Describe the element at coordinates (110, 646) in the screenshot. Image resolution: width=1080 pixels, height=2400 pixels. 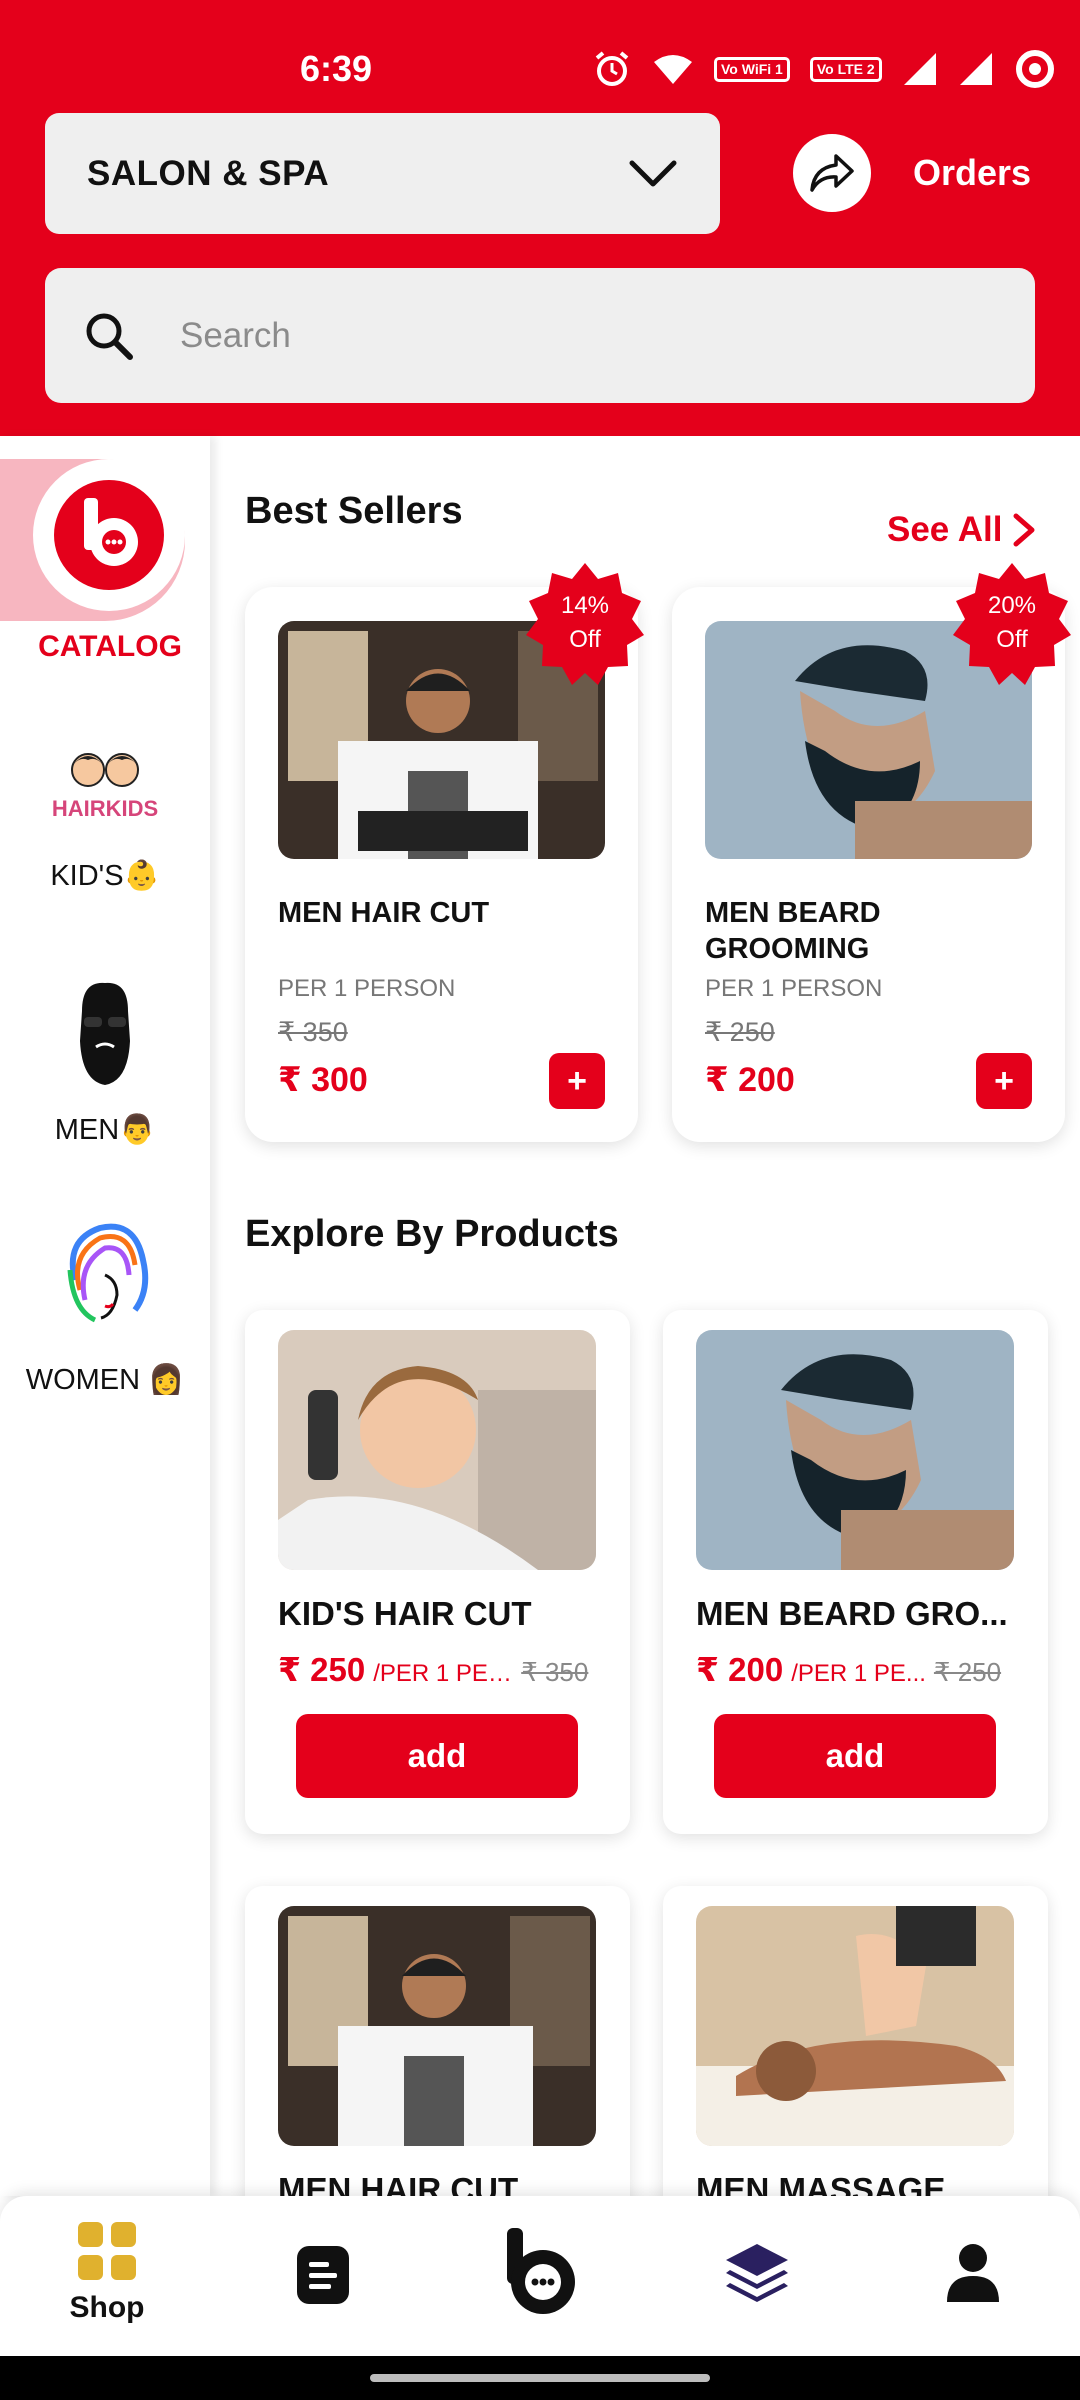
I see `sidebar-item-label: CATALOG` at that location.